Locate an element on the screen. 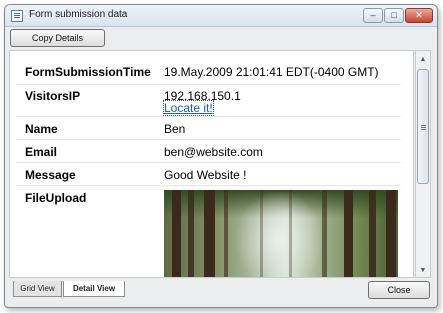  title-bar: Form submission data – □ ✕ is located at coordinates (221, 16).